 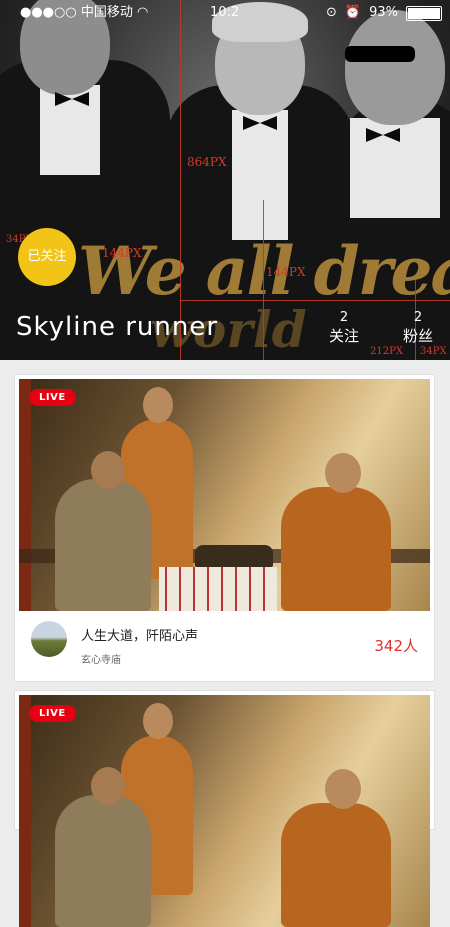 I want to click on battery-percent: 93%, so click(x=383, y=12).